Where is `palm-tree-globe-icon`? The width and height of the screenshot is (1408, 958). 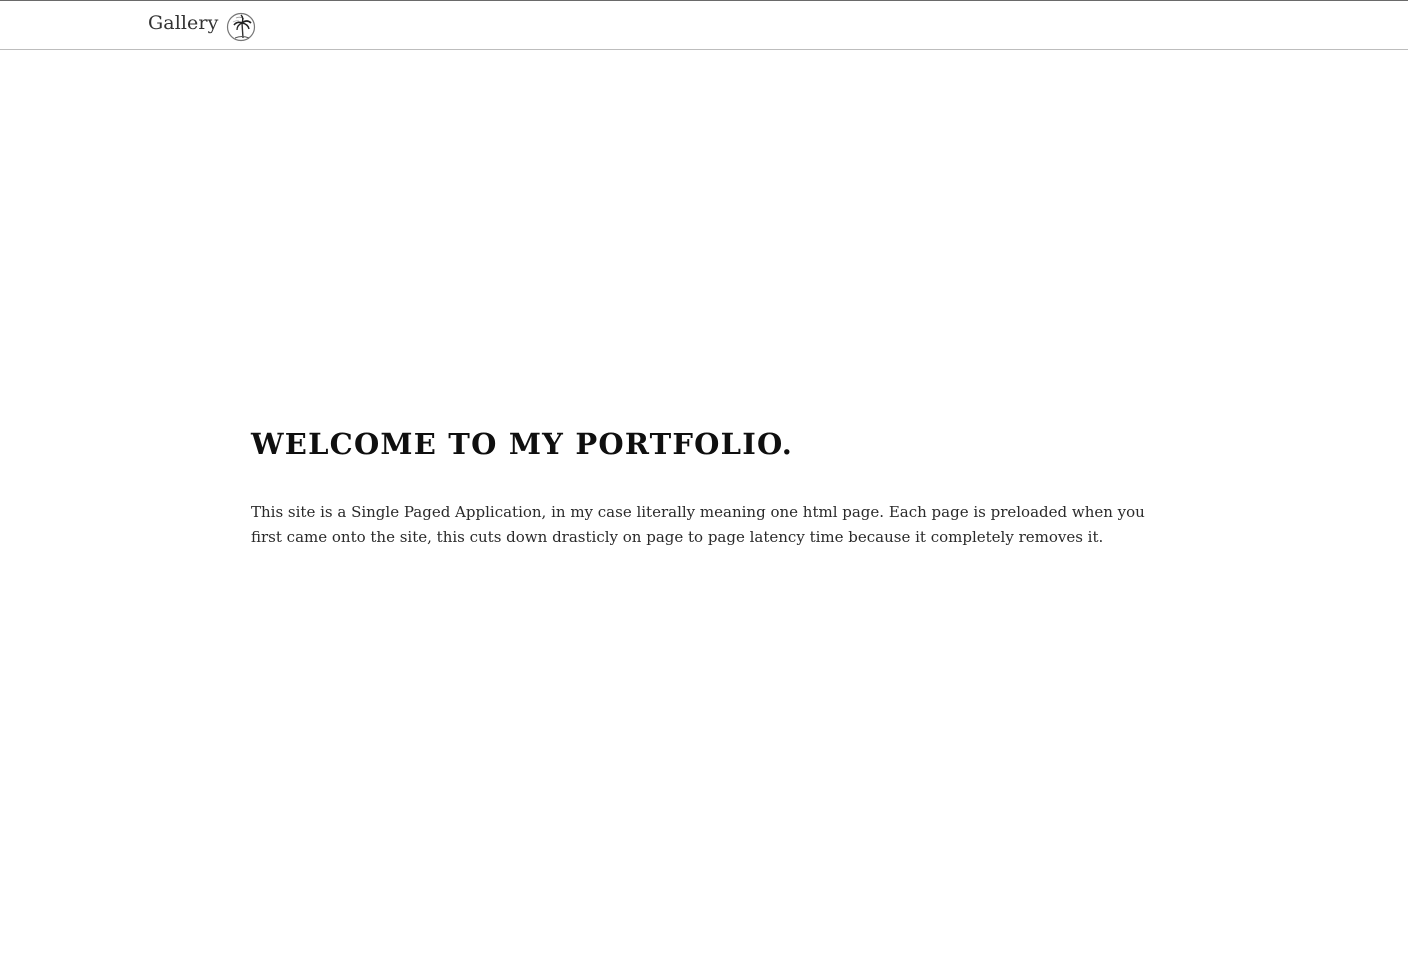 palm-tree-globe-icon is located at coordinates (241, 27).